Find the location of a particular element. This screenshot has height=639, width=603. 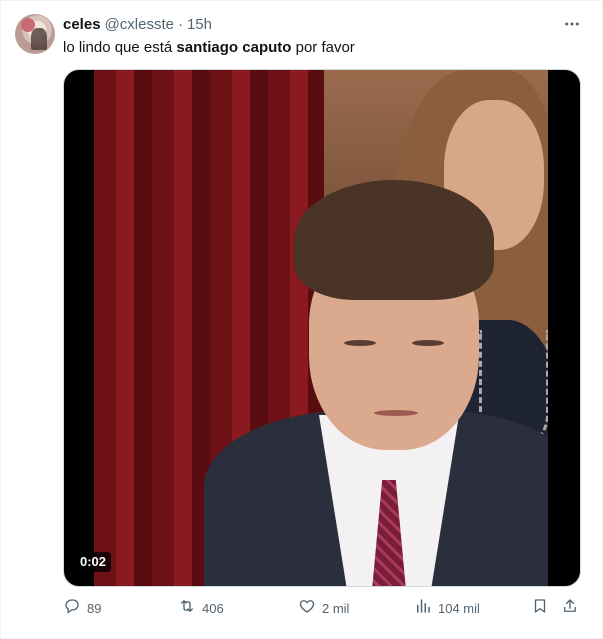

bookmark-button is located at coordinates (540, 609).